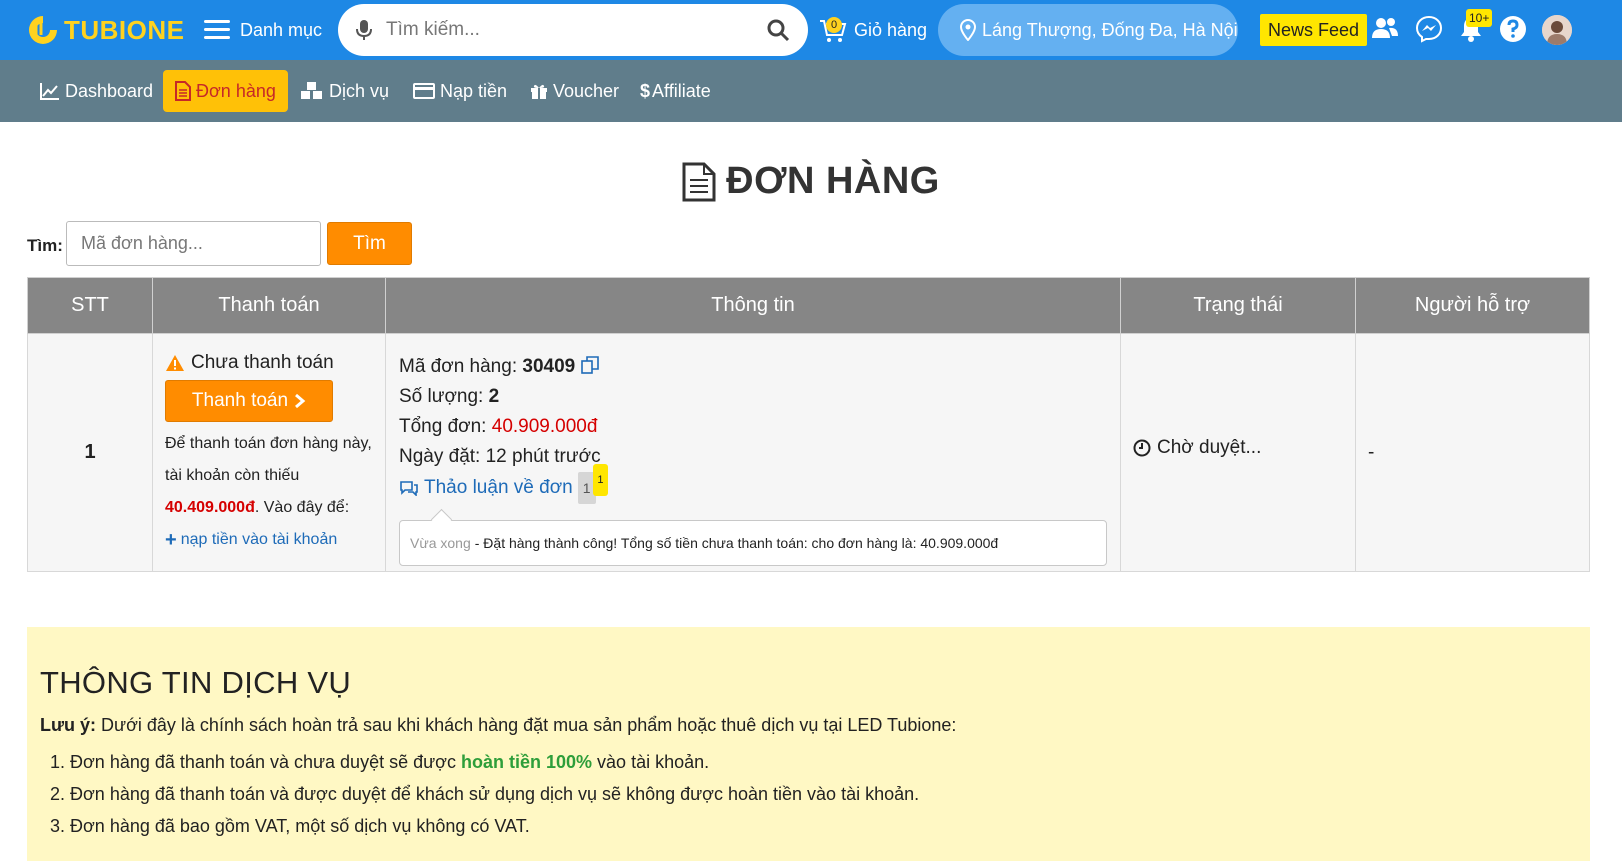  I want to click on cell-stt: 1, so click(90, 452).